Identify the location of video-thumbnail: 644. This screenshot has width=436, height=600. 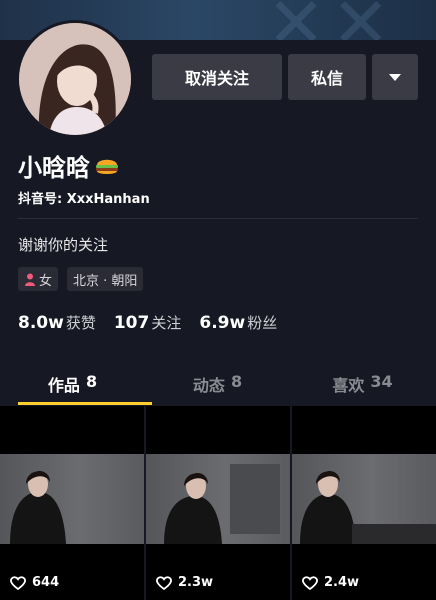
(72, 503).